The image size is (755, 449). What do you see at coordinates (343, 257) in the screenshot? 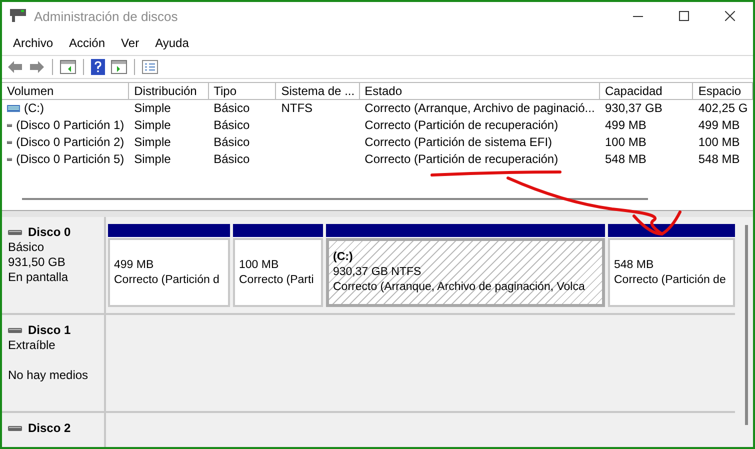
I see `partition-label: (C:)` at bounding box center [343, 257].